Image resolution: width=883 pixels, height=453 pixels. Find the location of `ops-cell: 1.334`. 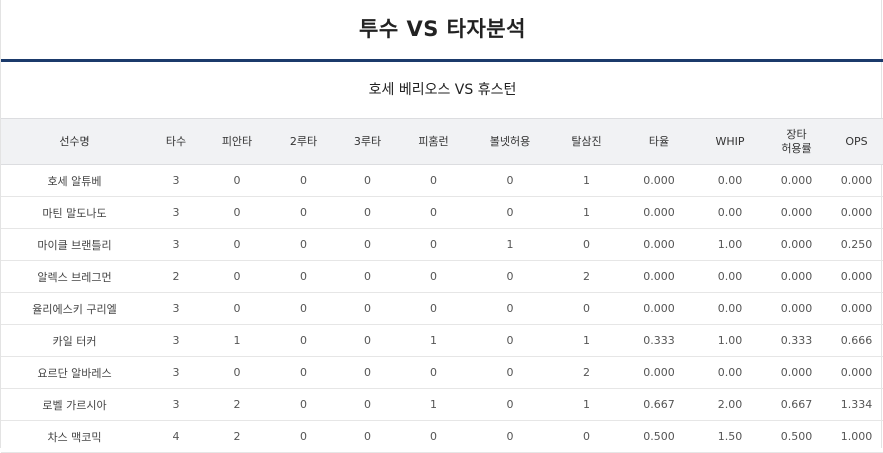

ops-cell: 1.334 is located at coordinates (856, 404).